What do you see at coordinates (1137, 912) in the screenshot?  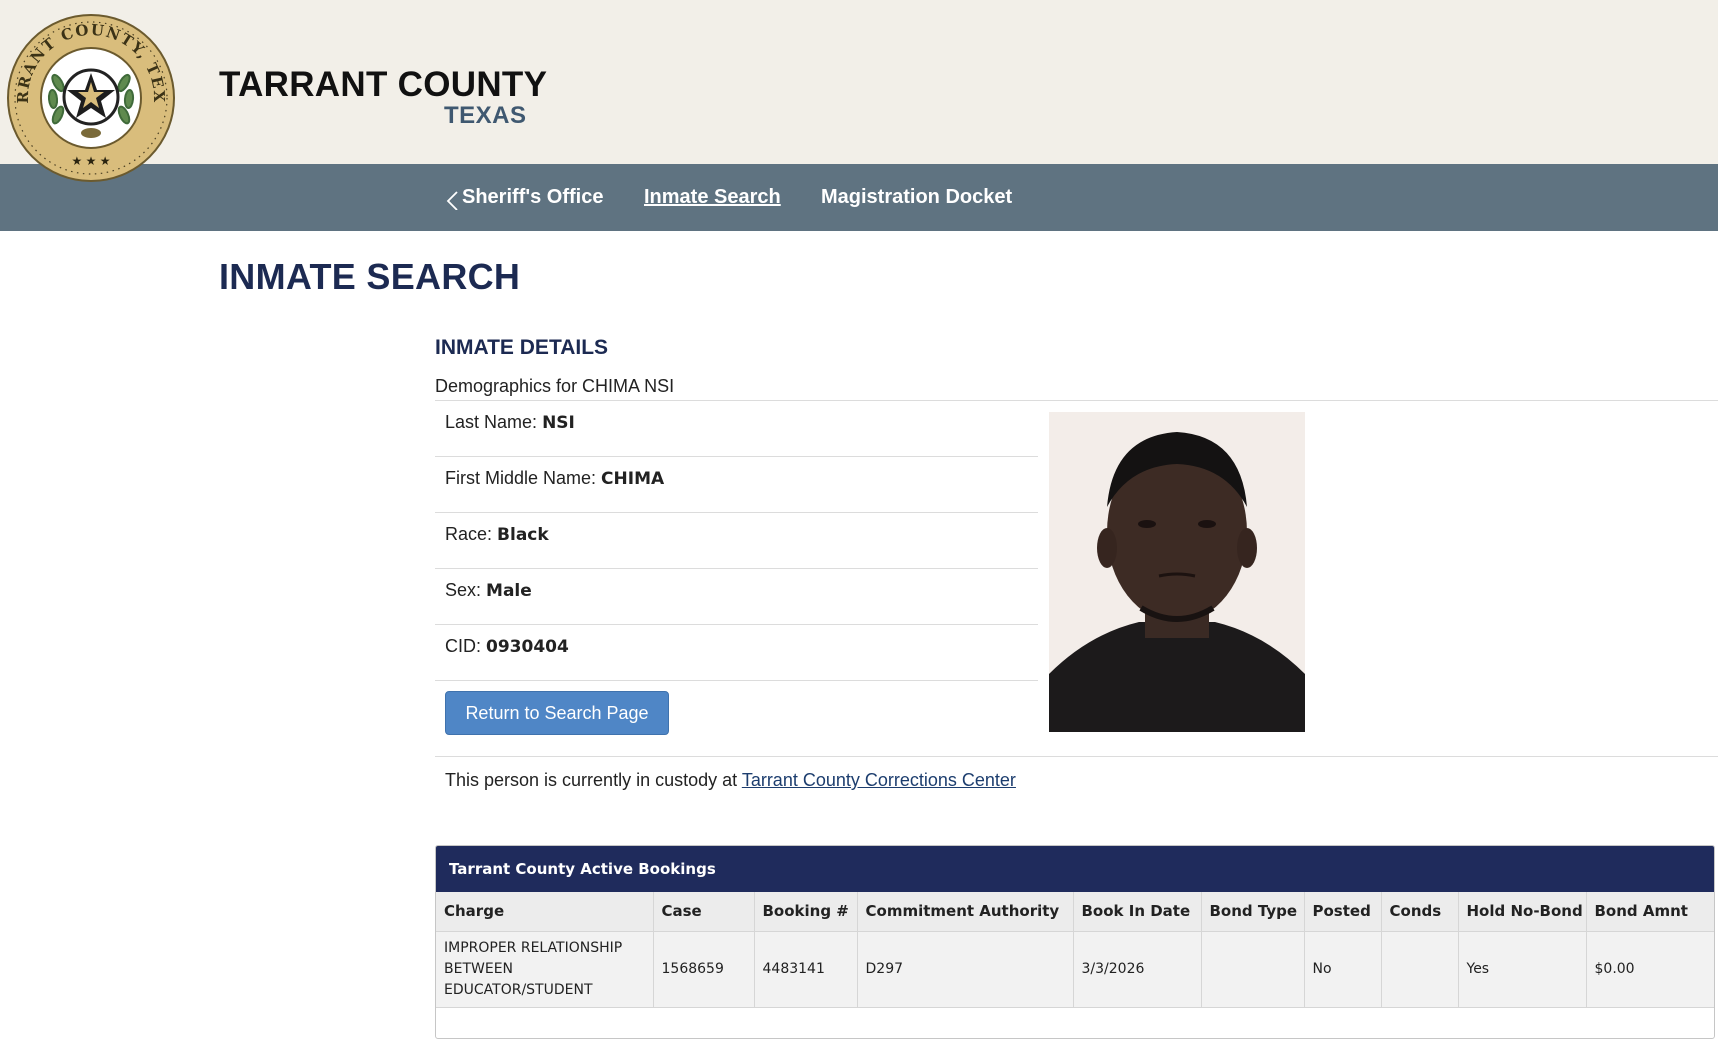 I see `column-header-book-in-date: Book In Date` at bounding box center [1137, 912].